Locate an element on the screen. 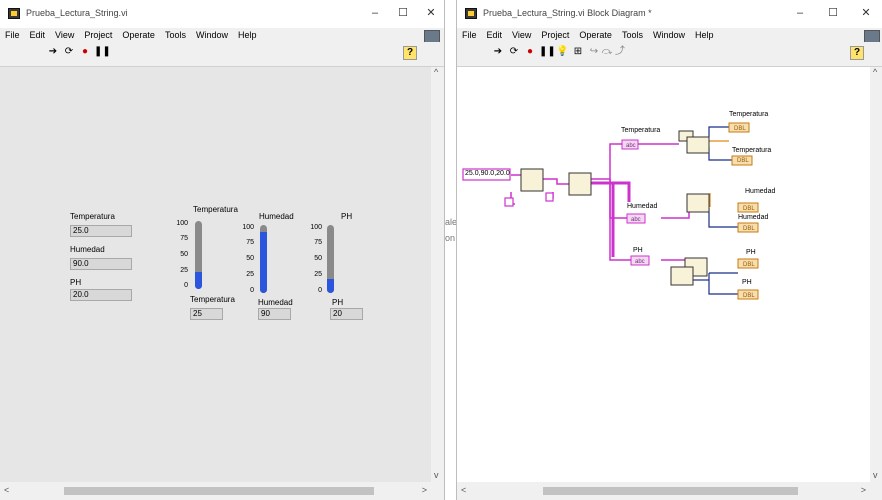 The height and width of the screenshot is (500, 882). step-into-icon: ↪ is located at coordinates (594, 52).